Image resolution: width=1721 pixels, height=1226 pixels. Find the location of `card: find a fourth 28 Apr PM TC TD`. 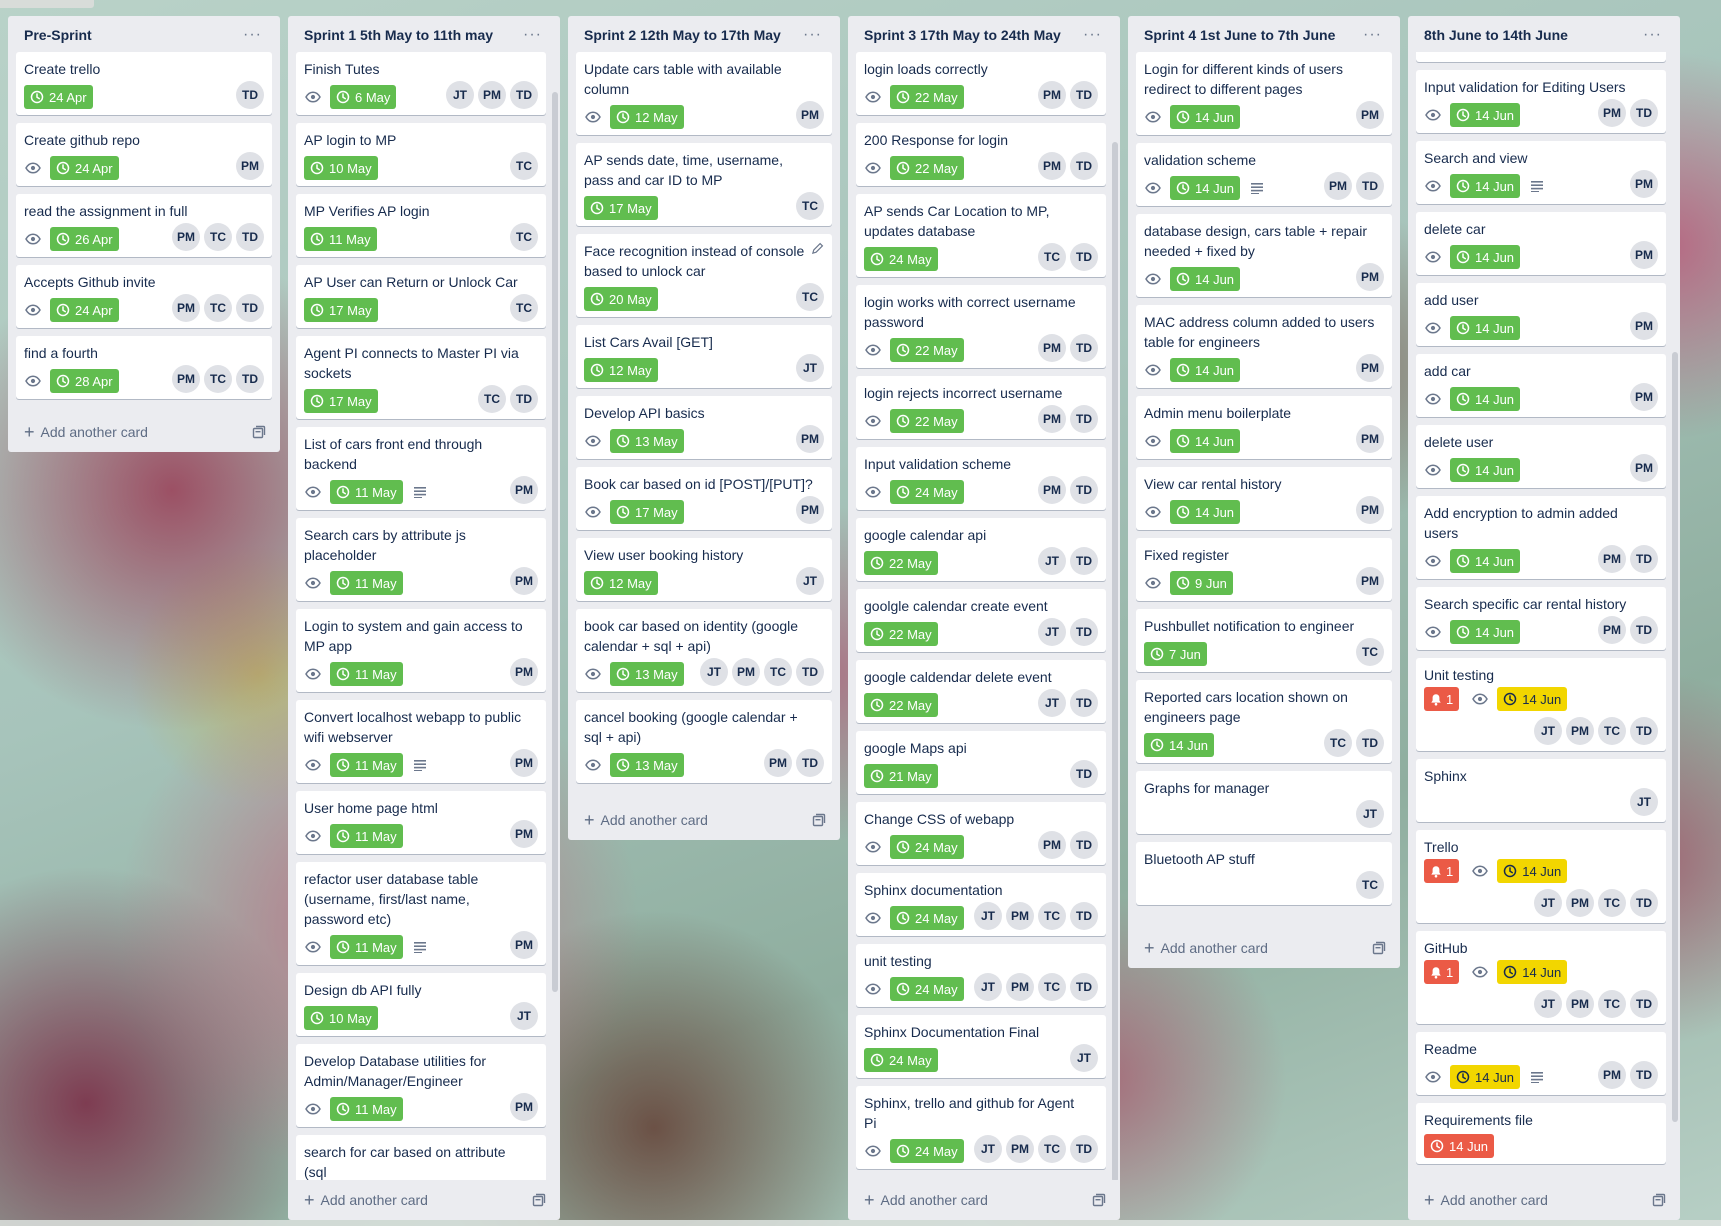

card: find a fourth 28 Apr PM TC TD is located at coordinates (144, 367).